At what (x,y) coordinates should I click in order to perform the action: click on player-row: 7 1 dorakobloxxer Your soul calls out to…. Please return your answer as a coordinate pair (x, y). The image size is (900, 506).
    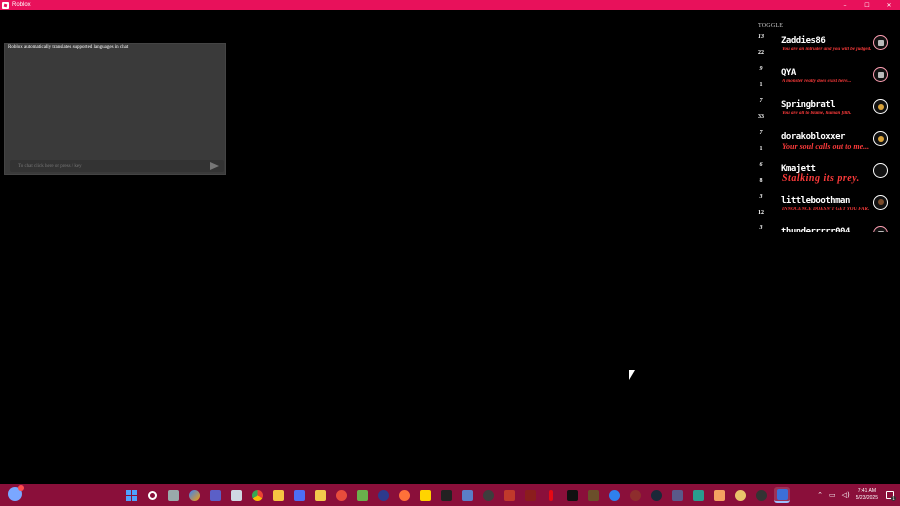
    Looking at the image, I should click on (827, 146).